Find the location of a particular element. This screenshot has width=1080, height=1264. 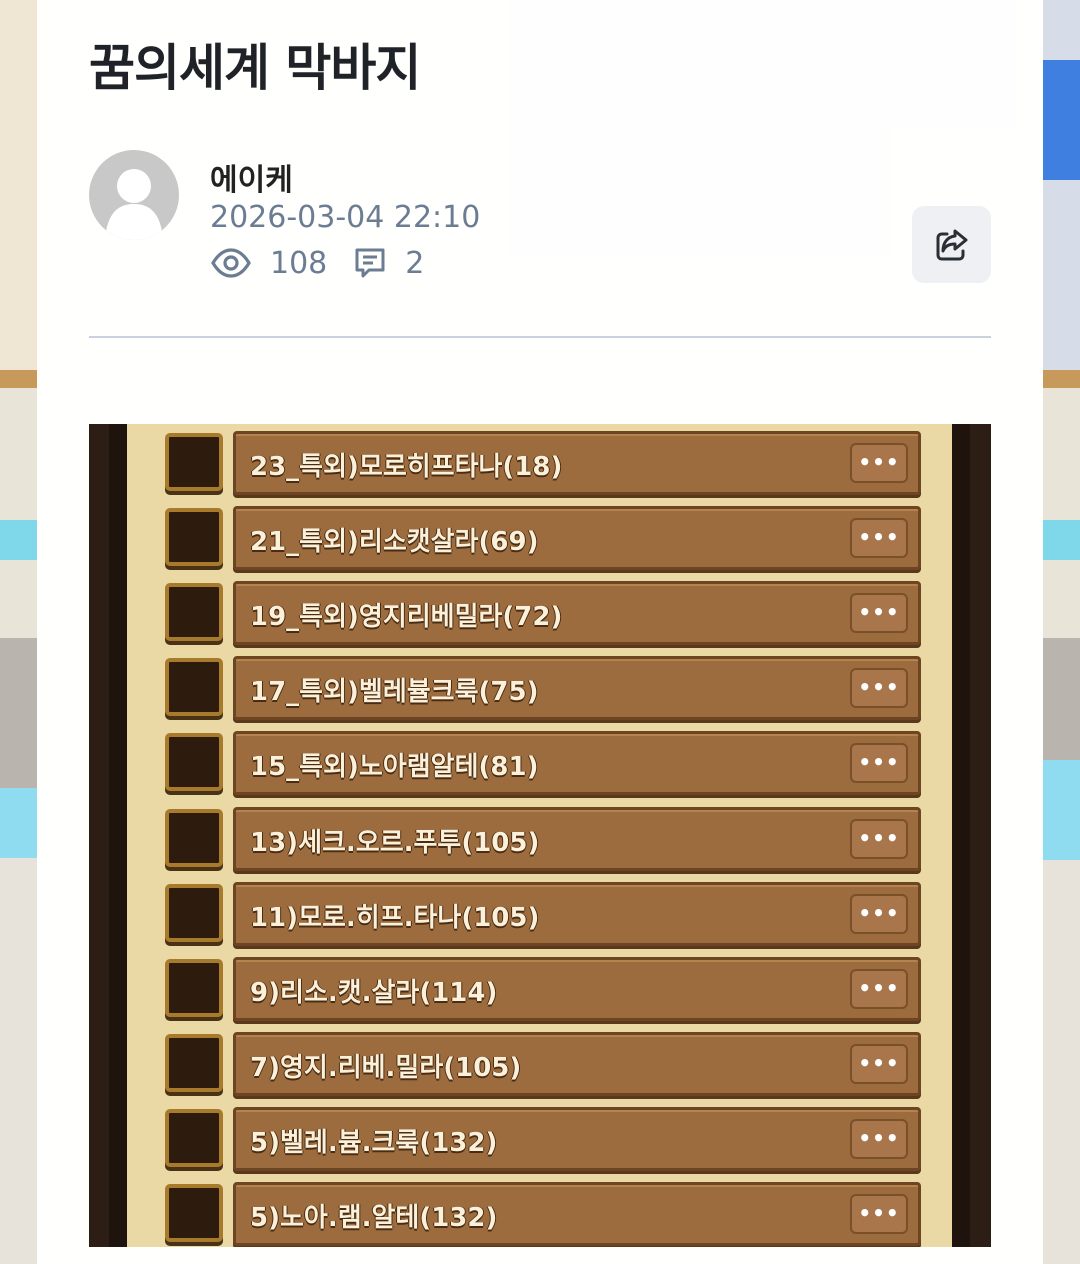

item-label: 19_특외)영지리베밀라(72) is located at coordinates (406, 617).